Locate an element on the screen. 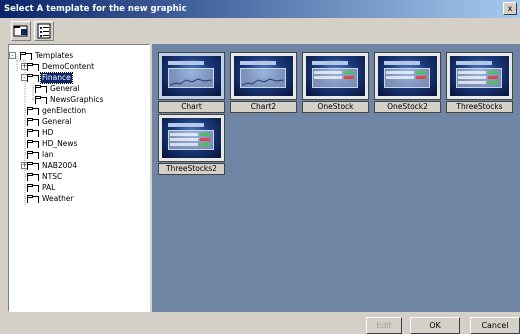 The width and height of the screenshot is (520, 334). tree-item-label: NTSC is located at coordinates (52, 176).